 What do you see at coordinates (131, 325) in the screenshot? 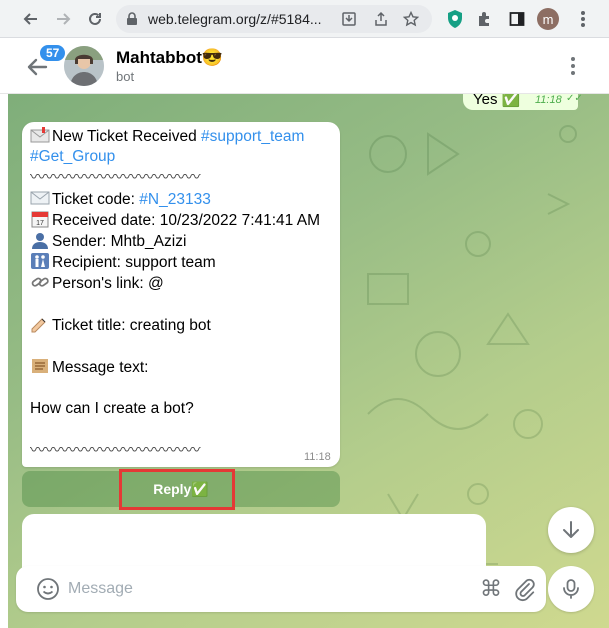
I see `ticket-title-text: Ticket title: creating bot` at bounding box center [131, 325].